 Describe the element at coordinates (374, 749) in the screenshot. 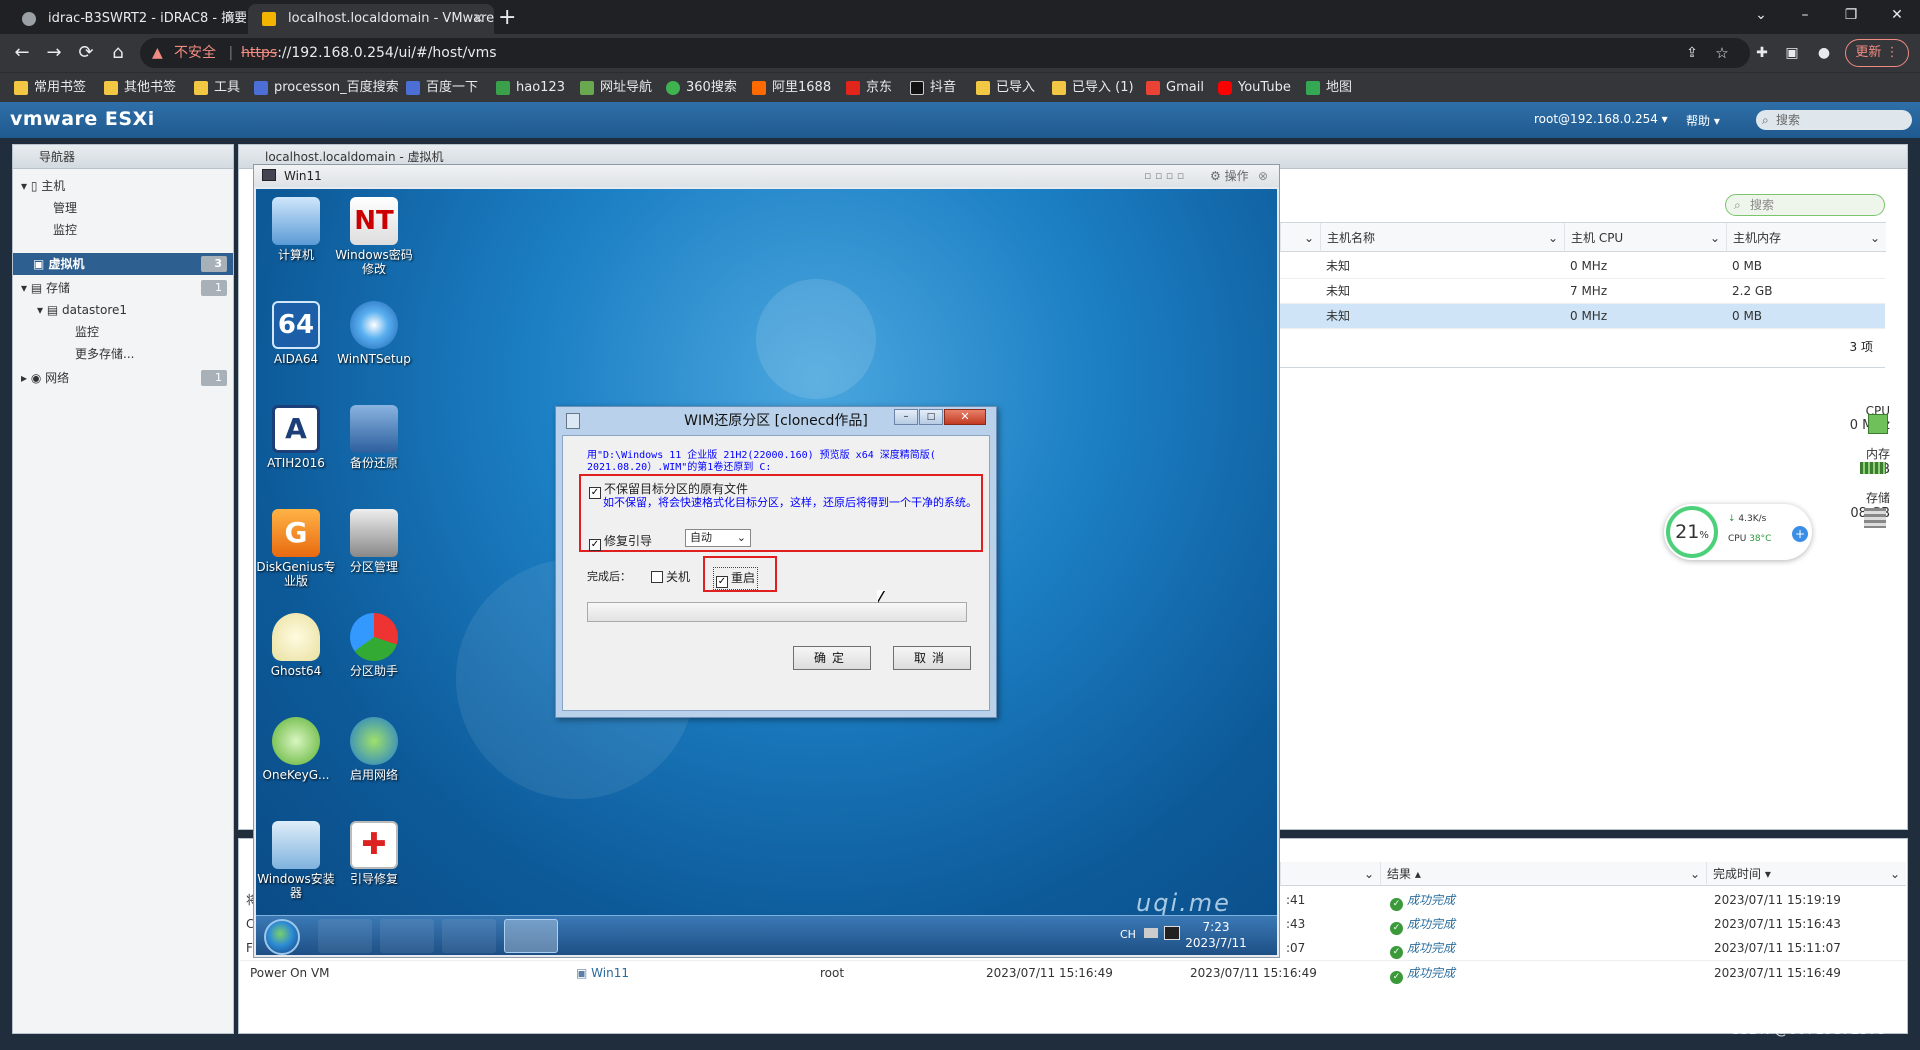

I see `desktop-icon-network: 启用网络` at that location.